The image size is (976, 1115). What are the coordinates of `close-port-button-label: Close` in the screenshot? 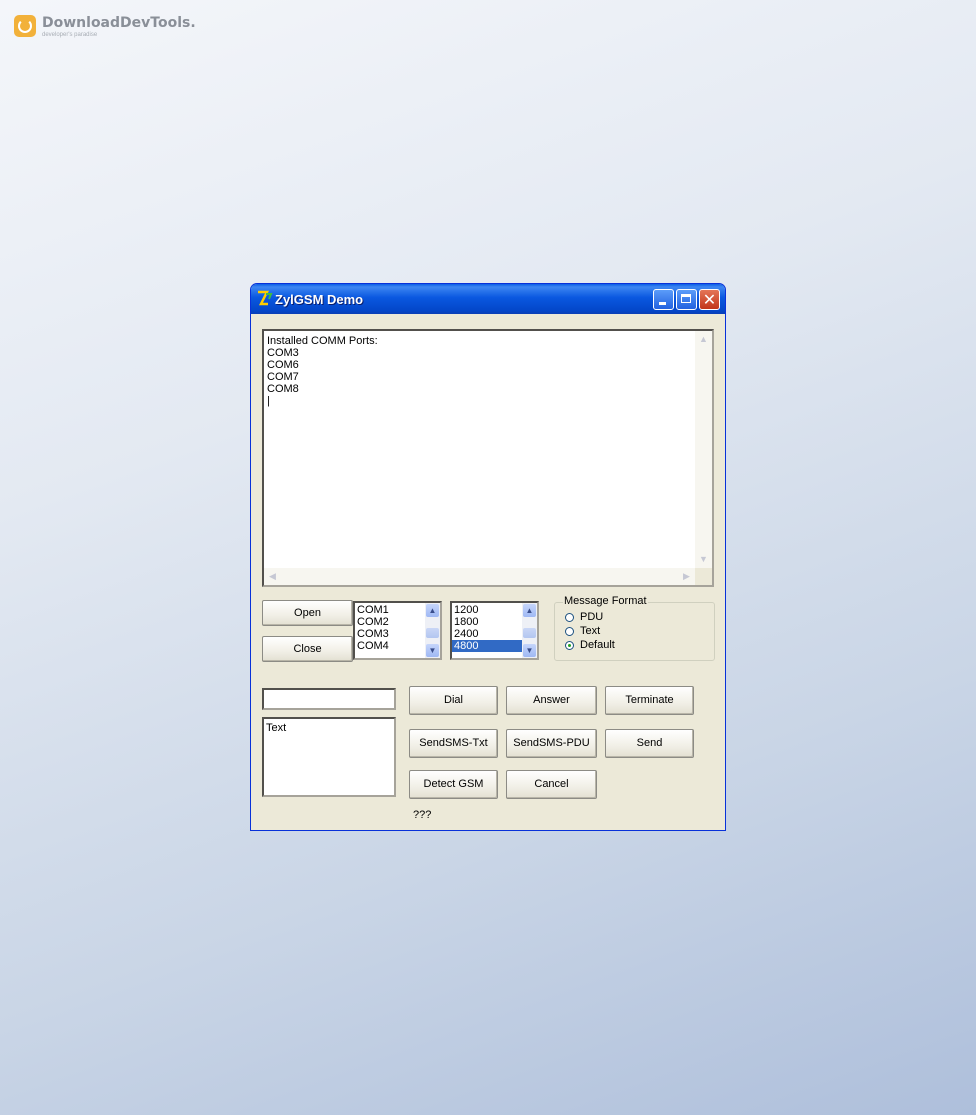 It's located at (307, 649).